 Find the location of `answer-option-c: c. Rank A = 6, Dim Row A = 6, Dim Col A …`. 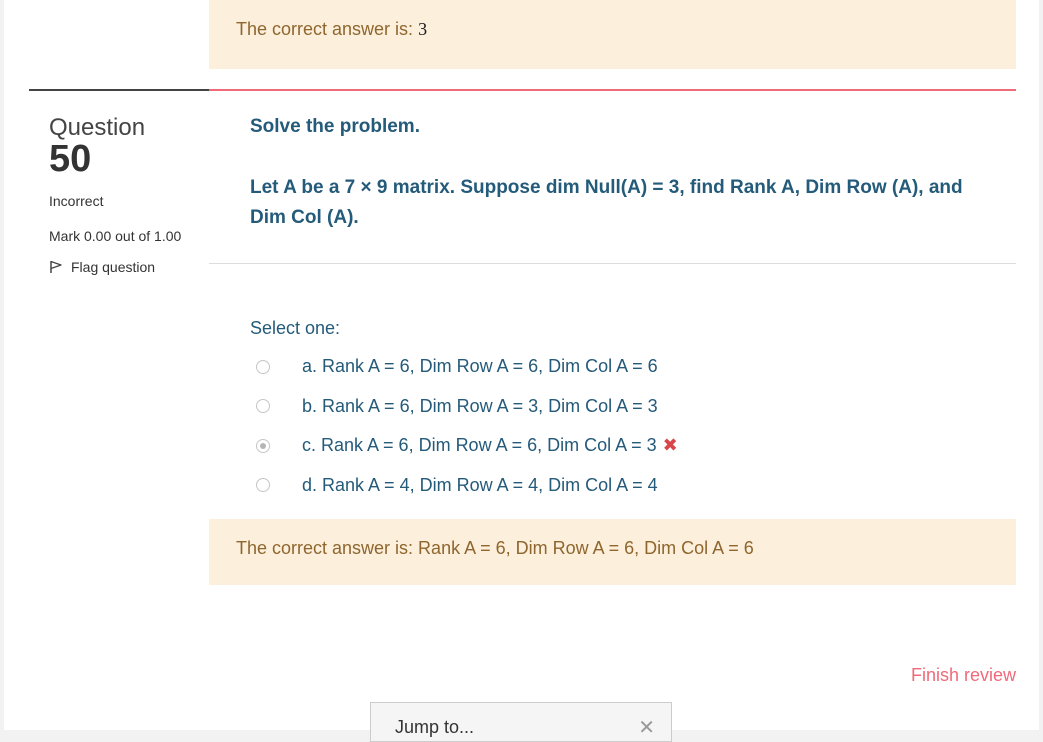

answer-option-c: c. Rank A = 6, Dim Row A = 6, Dim Col A … is located at coordinates (467, 446).